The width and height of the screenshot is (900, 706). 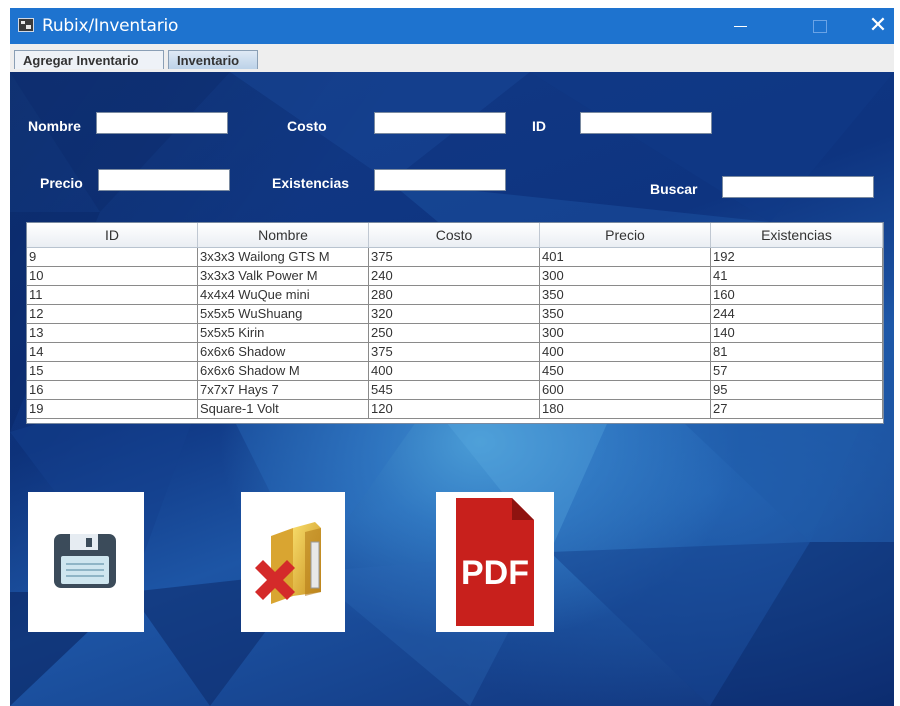 I want to click on app-icon, so click(x=26, y=25).